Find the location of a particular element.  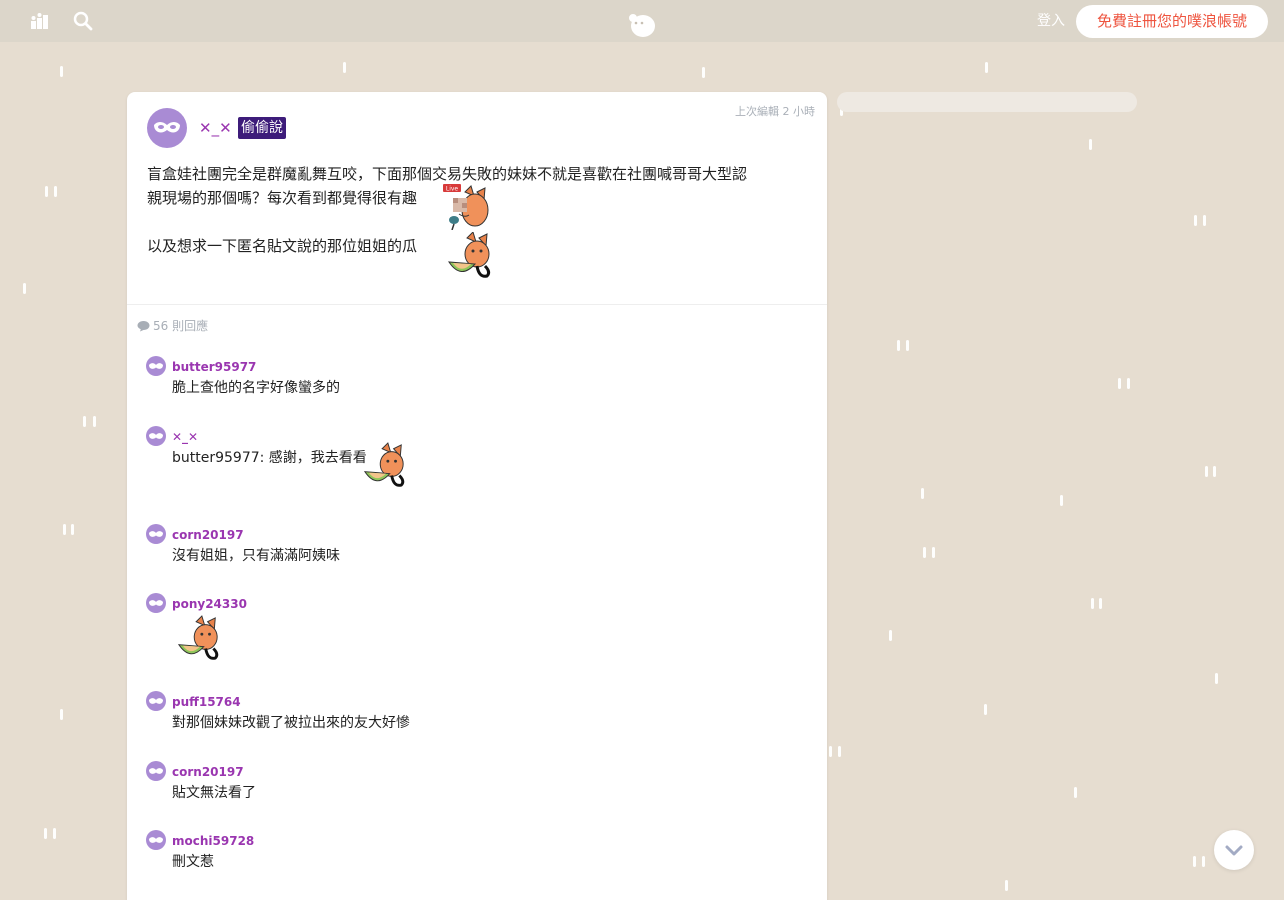

reply-text: 對那個妹妹改觀了被拉出來的友大好慘 is located at coordinates (291, 723).